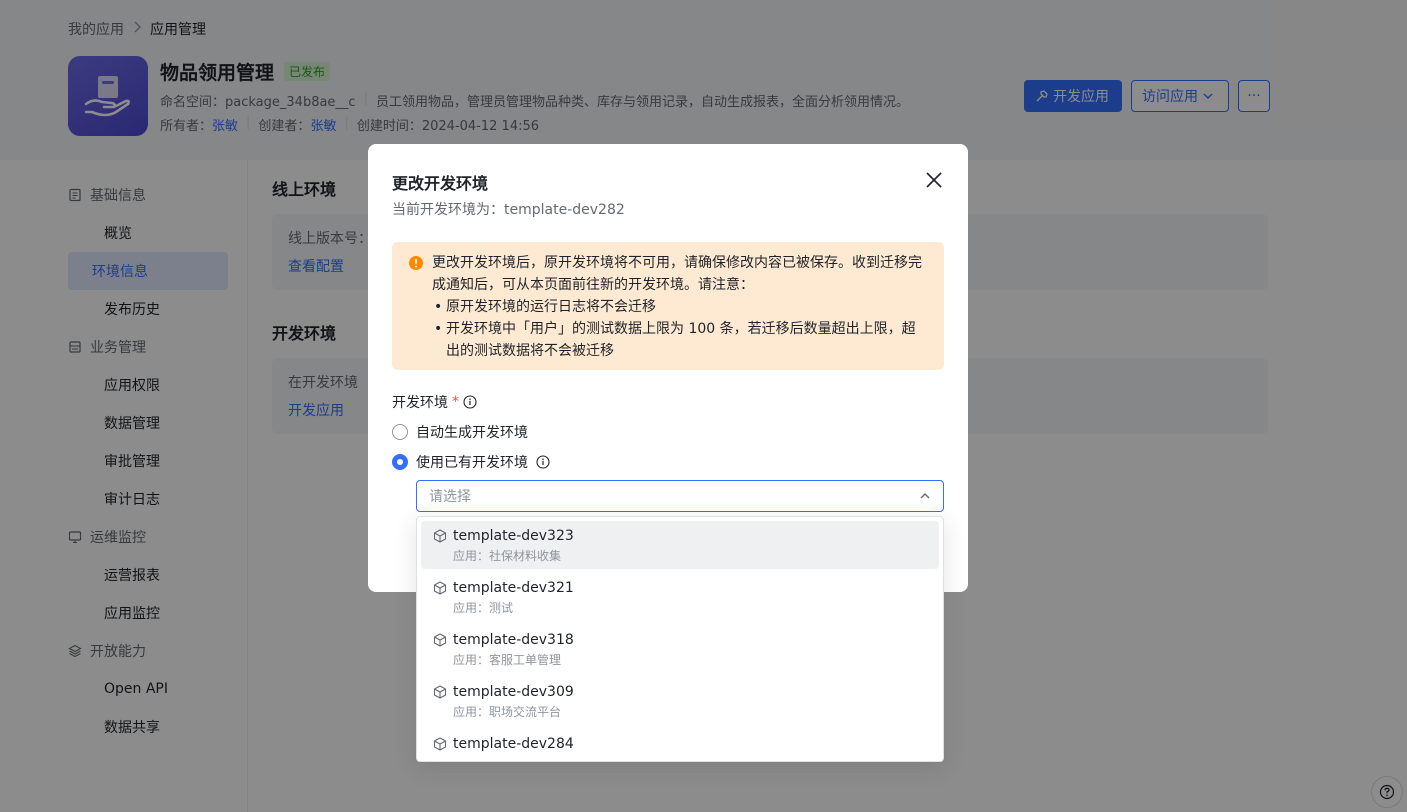  Describe the element at coordinates (934, 180) in the screenshot. I see `close-icon` at that location.